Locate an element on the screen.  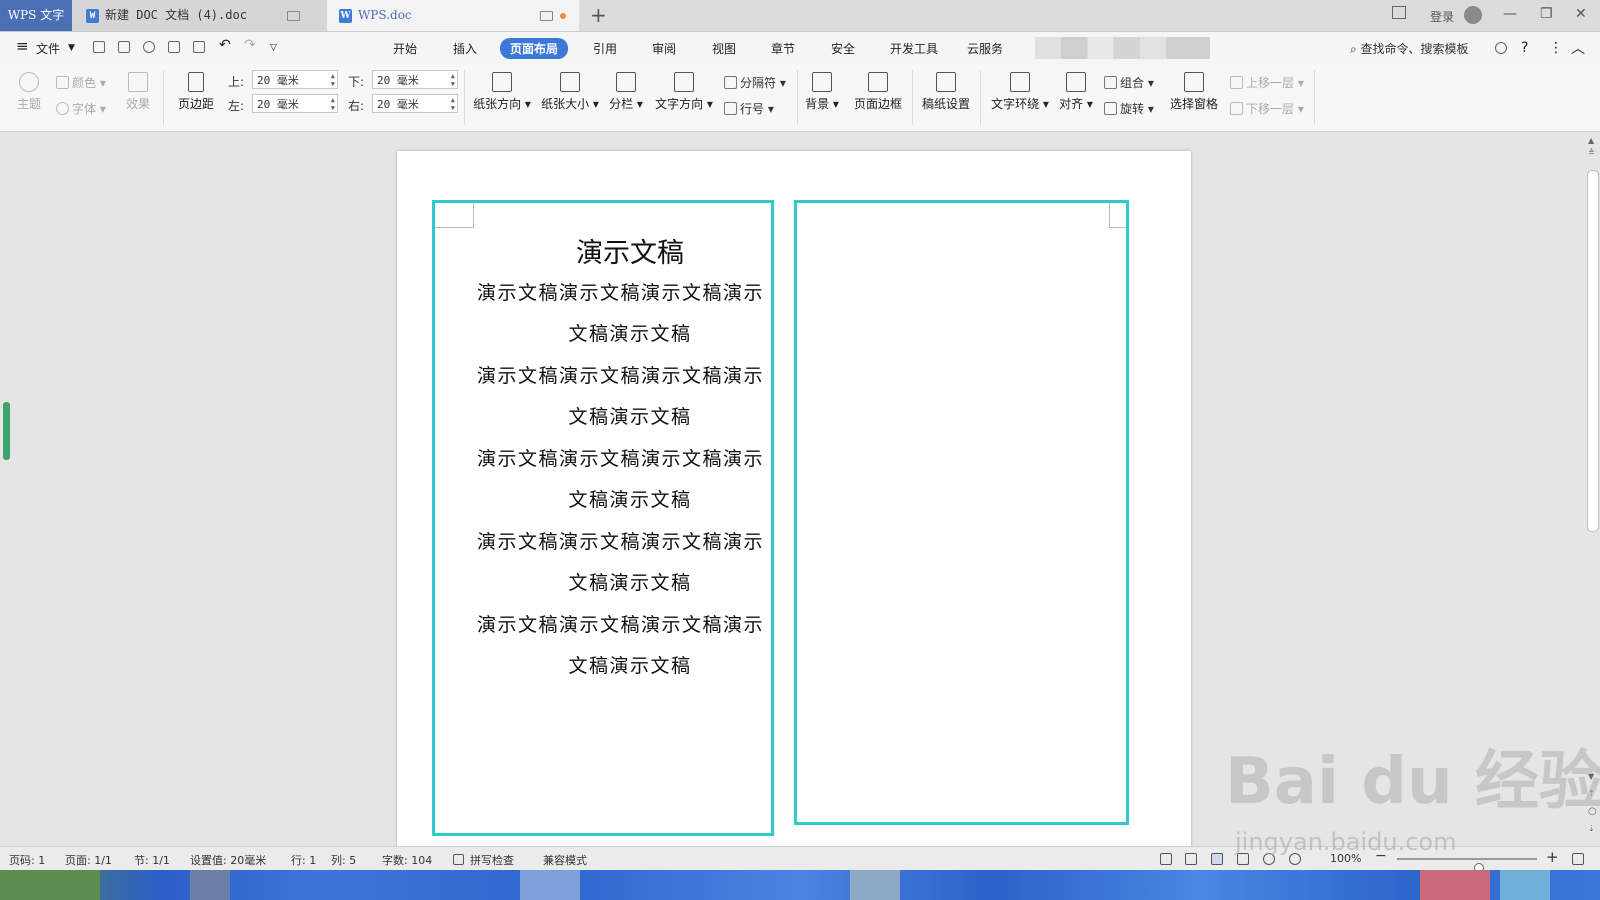
side-handle is located at coordinates (6, 431).